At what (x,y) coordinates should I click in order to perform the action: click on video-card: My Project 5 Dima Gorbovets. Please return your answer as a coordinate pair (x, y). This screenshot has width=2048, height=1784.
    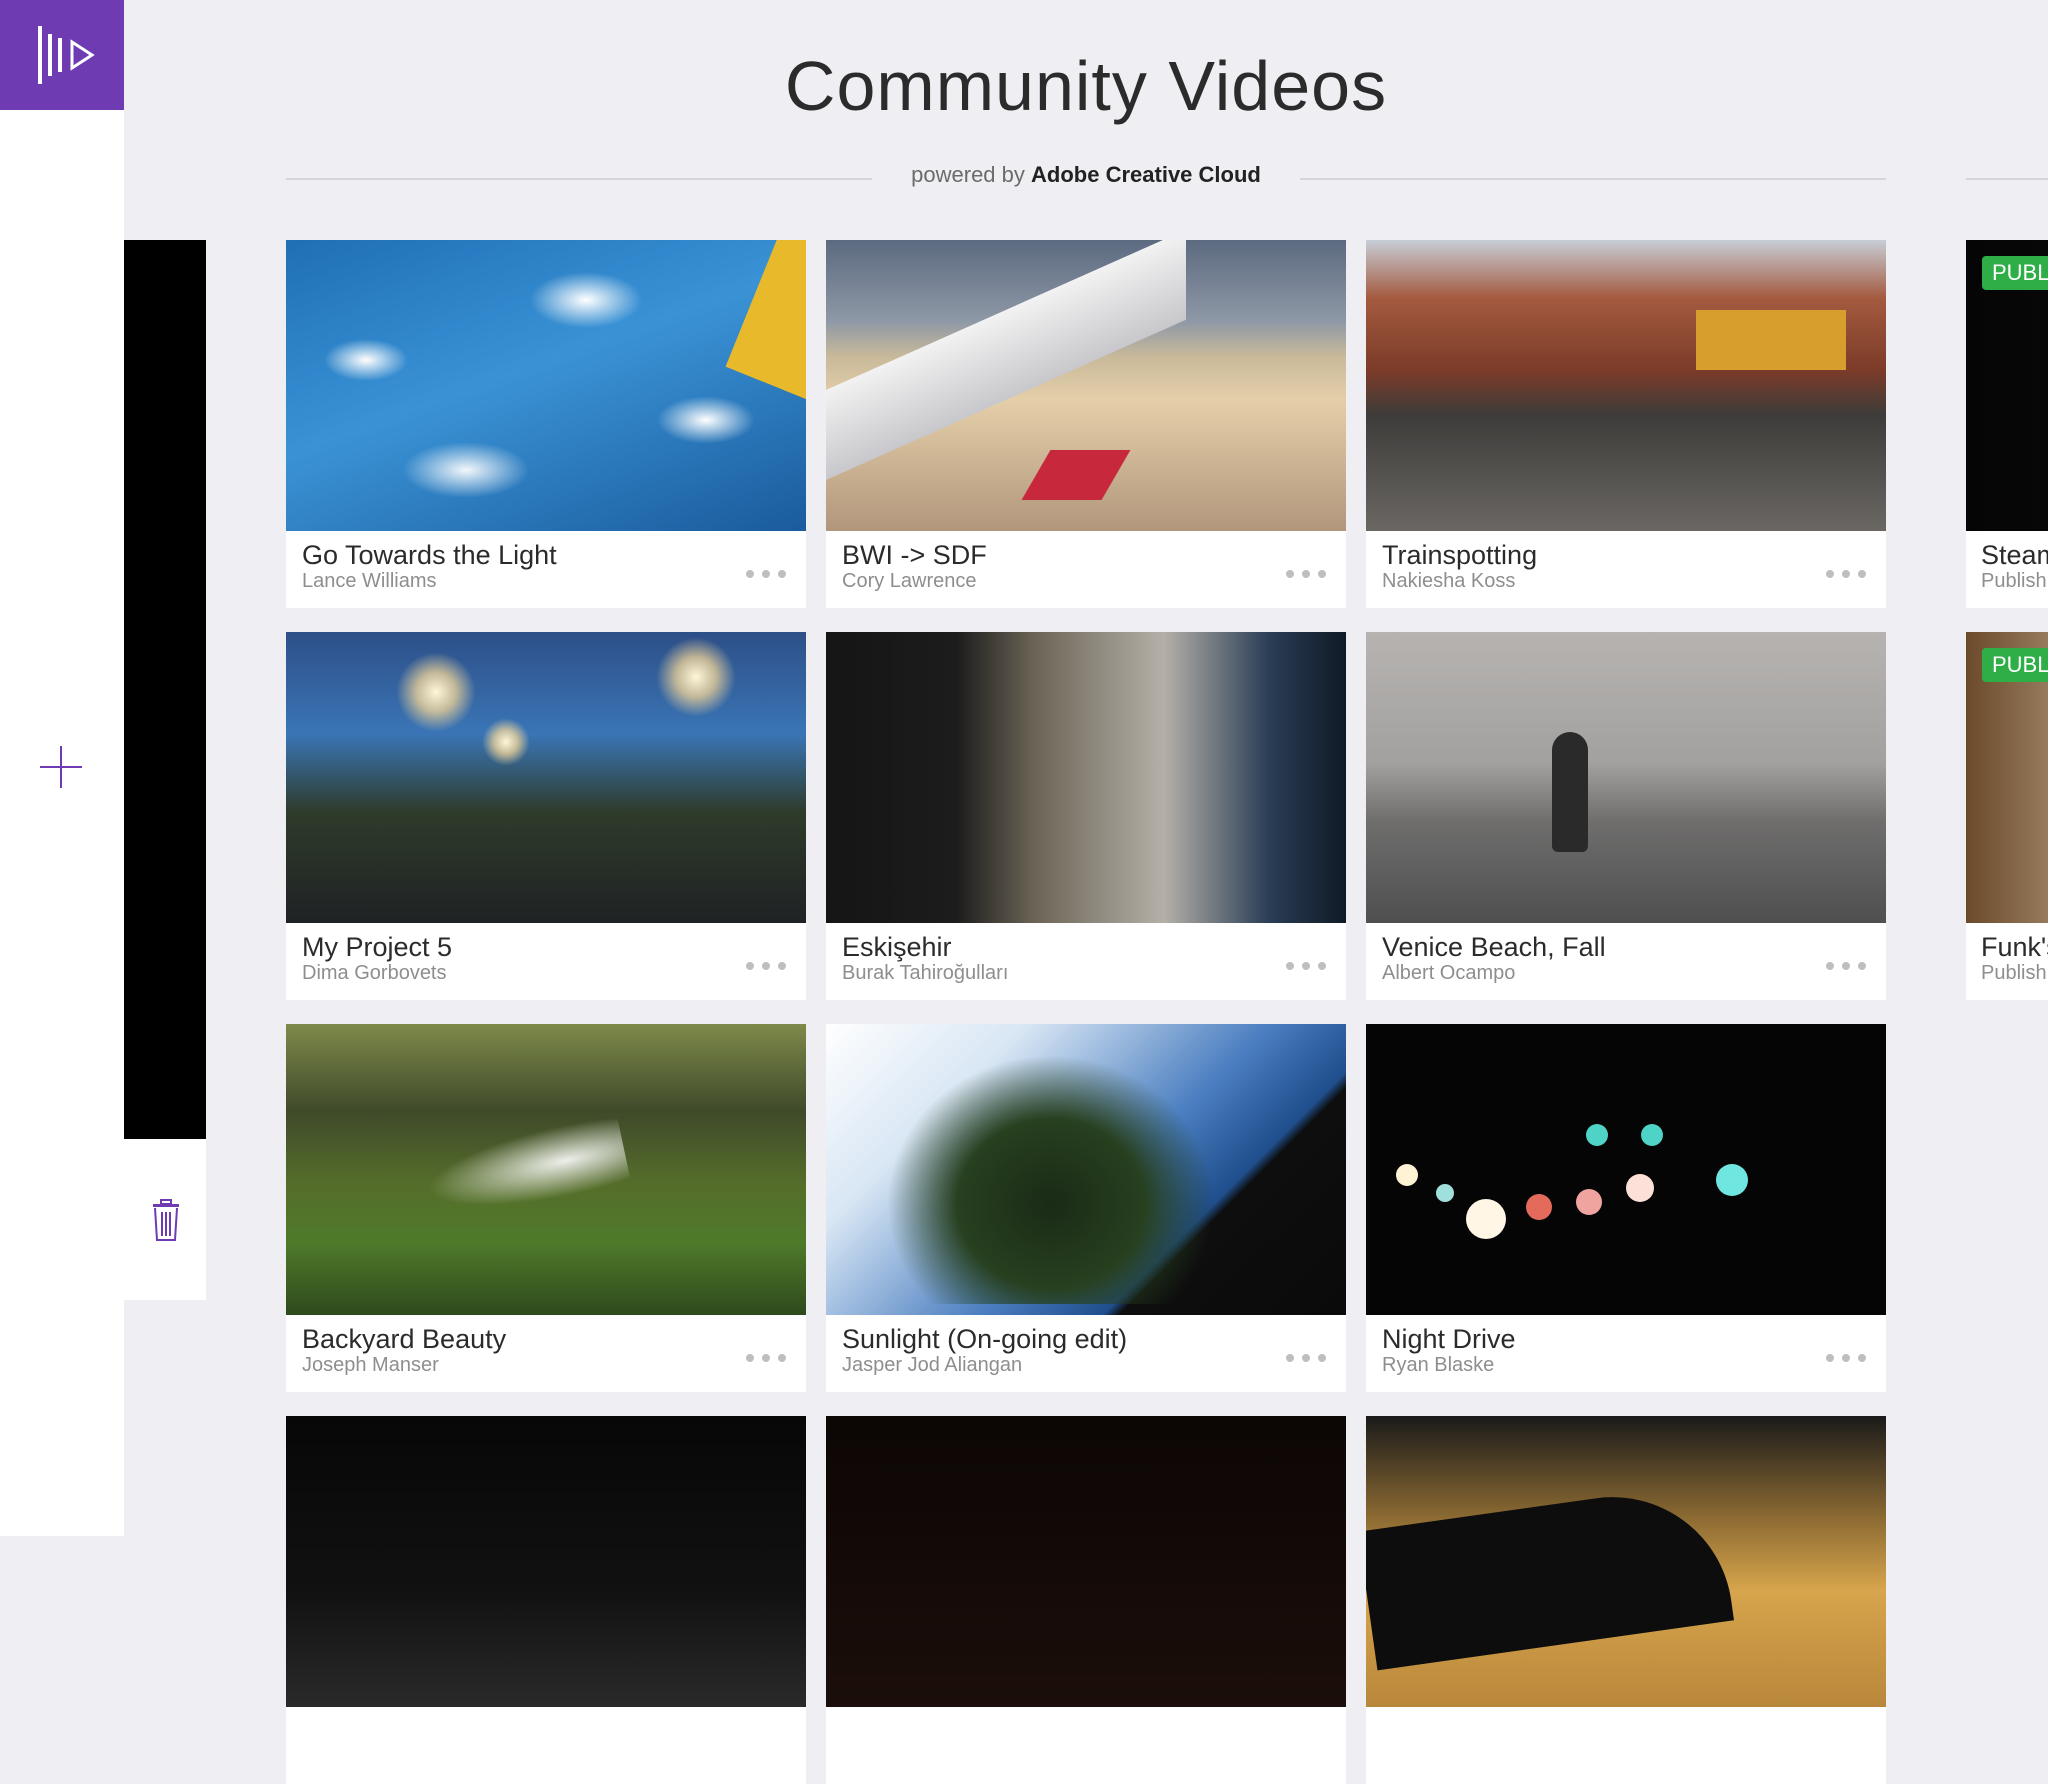
    Looking at the image, I should click on (546, 816).